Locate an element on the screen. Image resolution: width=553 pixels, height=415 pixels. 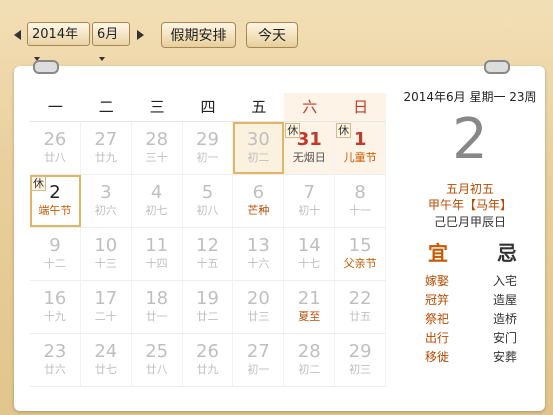
day-cell: 23 廿六 is located at coordinates (55, 360).